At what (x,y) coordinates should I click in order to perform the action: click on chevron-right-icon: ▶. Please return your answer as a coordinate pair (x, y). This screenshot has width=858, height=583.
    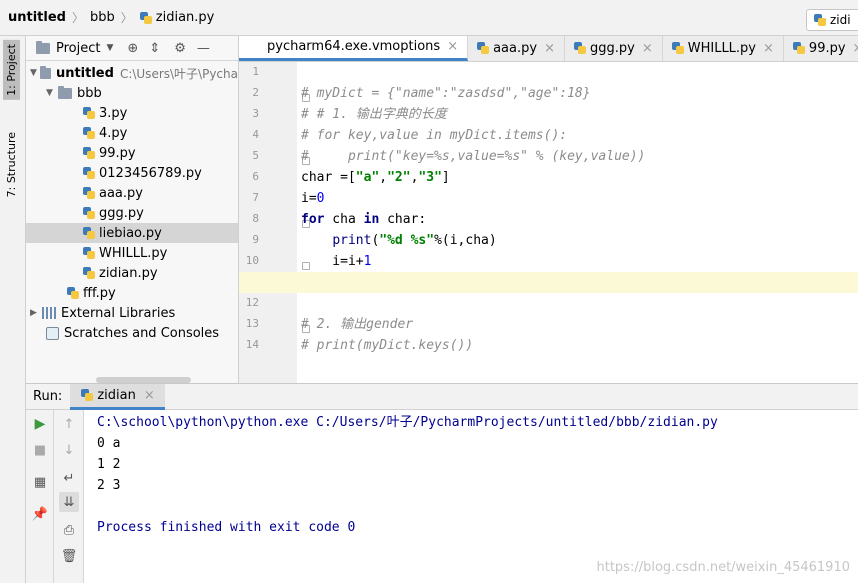
    Looking at the image, I should click on (36, 313).